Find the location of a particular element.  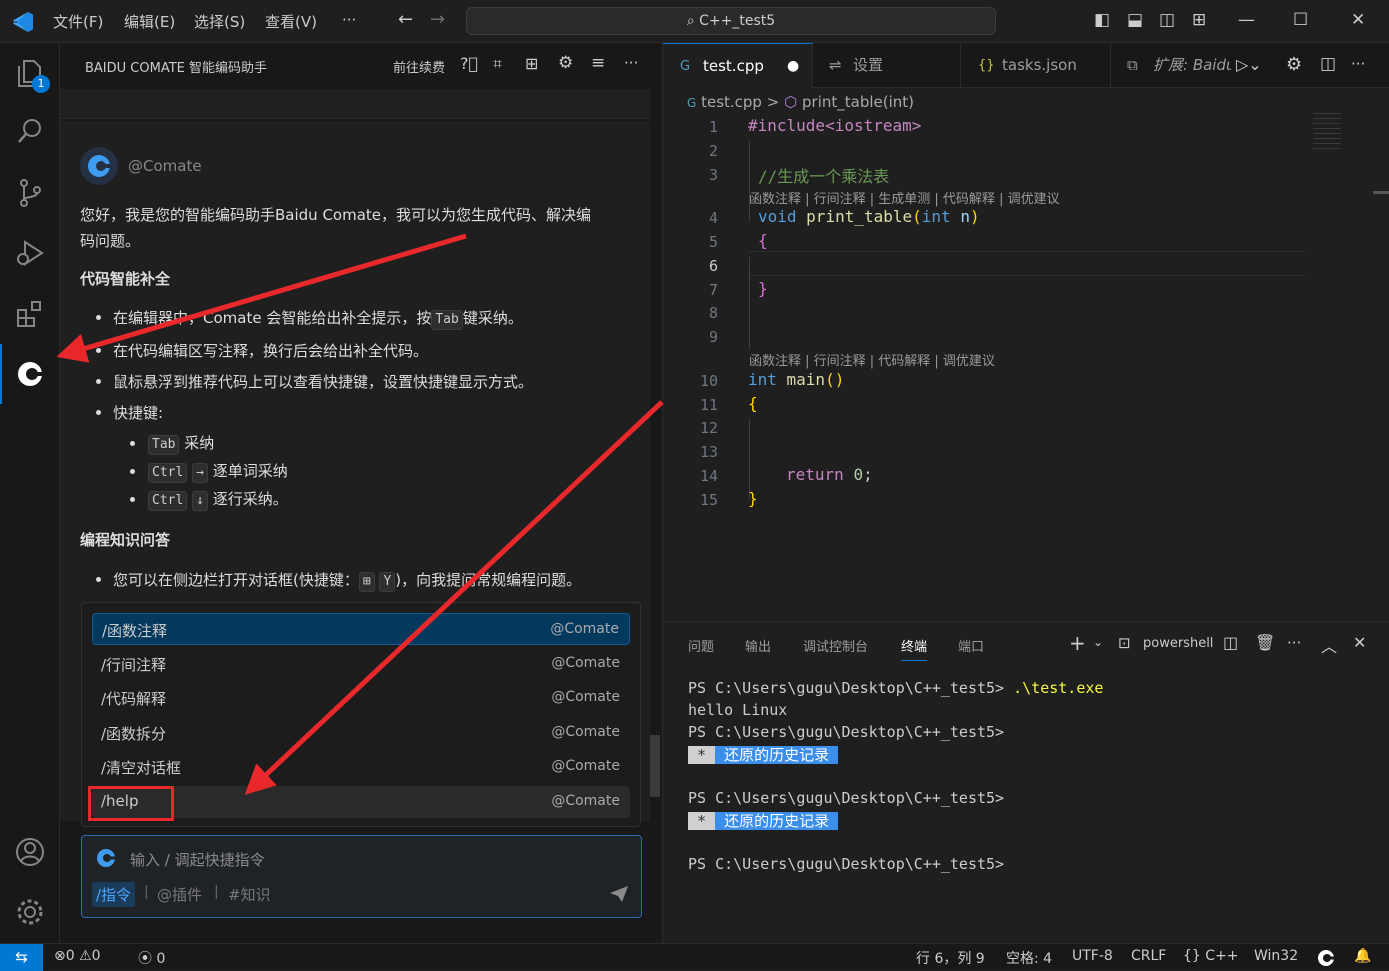

platform: Win32 is located at coordinates (1276, 956).